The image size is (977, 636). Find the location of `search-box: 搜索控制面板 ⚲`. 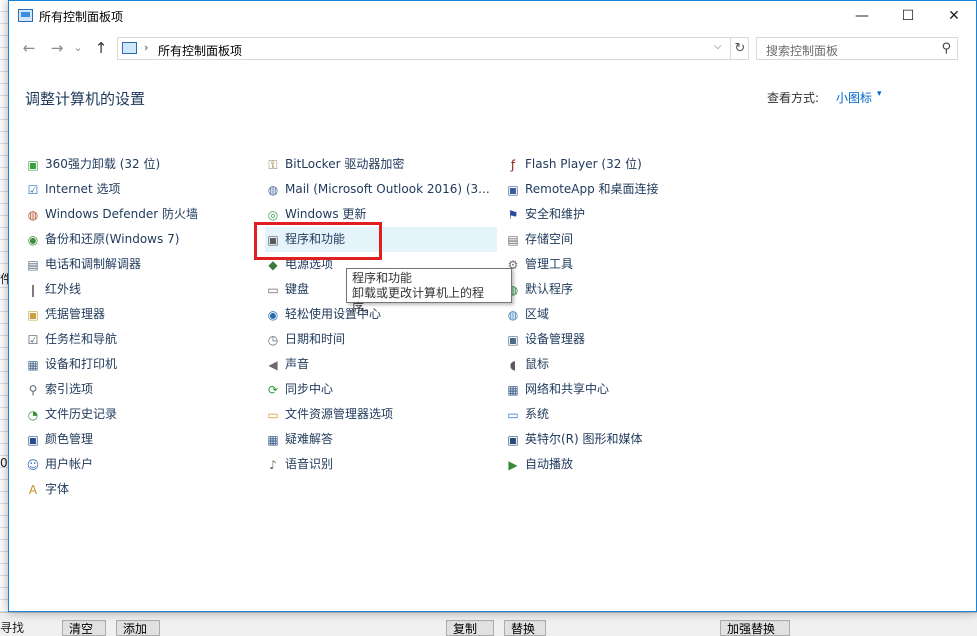

search-box: 搜索控制面板 ⚲ is located at coordinates (857, 48).